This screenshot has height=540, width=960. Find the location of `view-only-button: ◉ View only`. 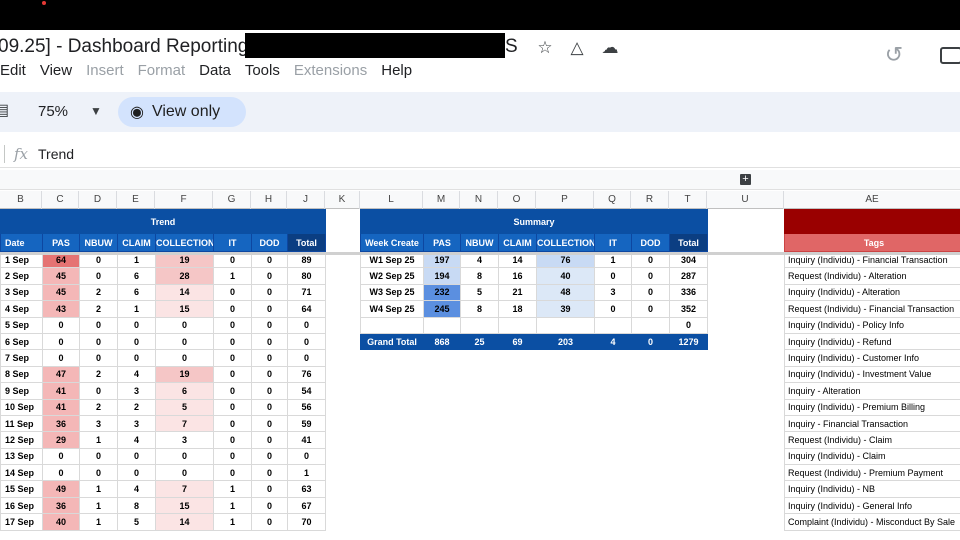

view-only-button: ◉ View only is located at coordinates (182, 112).